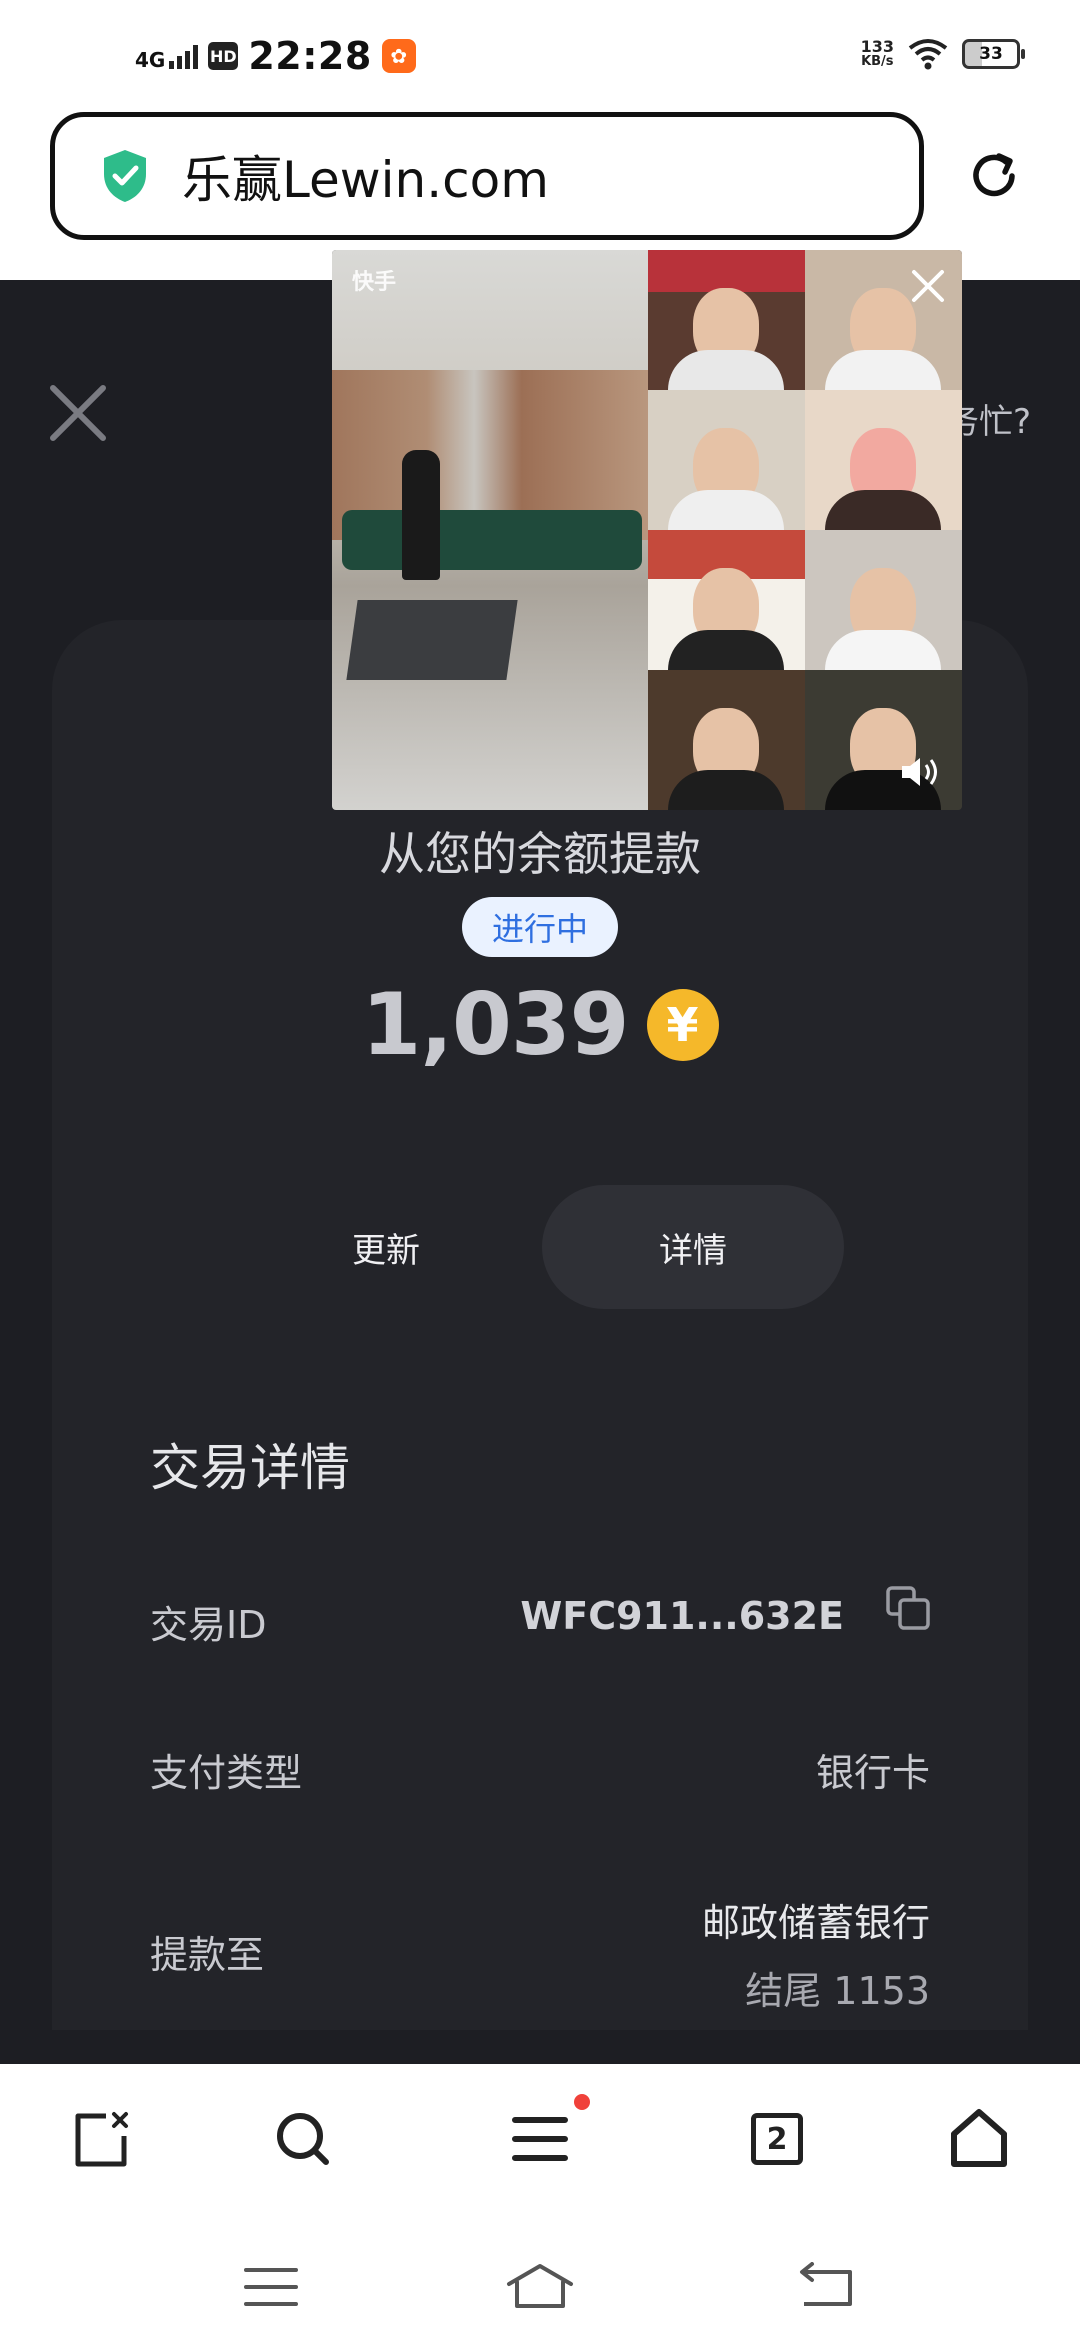 The height and width of the screenshot is (2340, 1080). Describe the element at coordinates (693, 1247) in the screenshot. I see `details-button: 详情` at that location.